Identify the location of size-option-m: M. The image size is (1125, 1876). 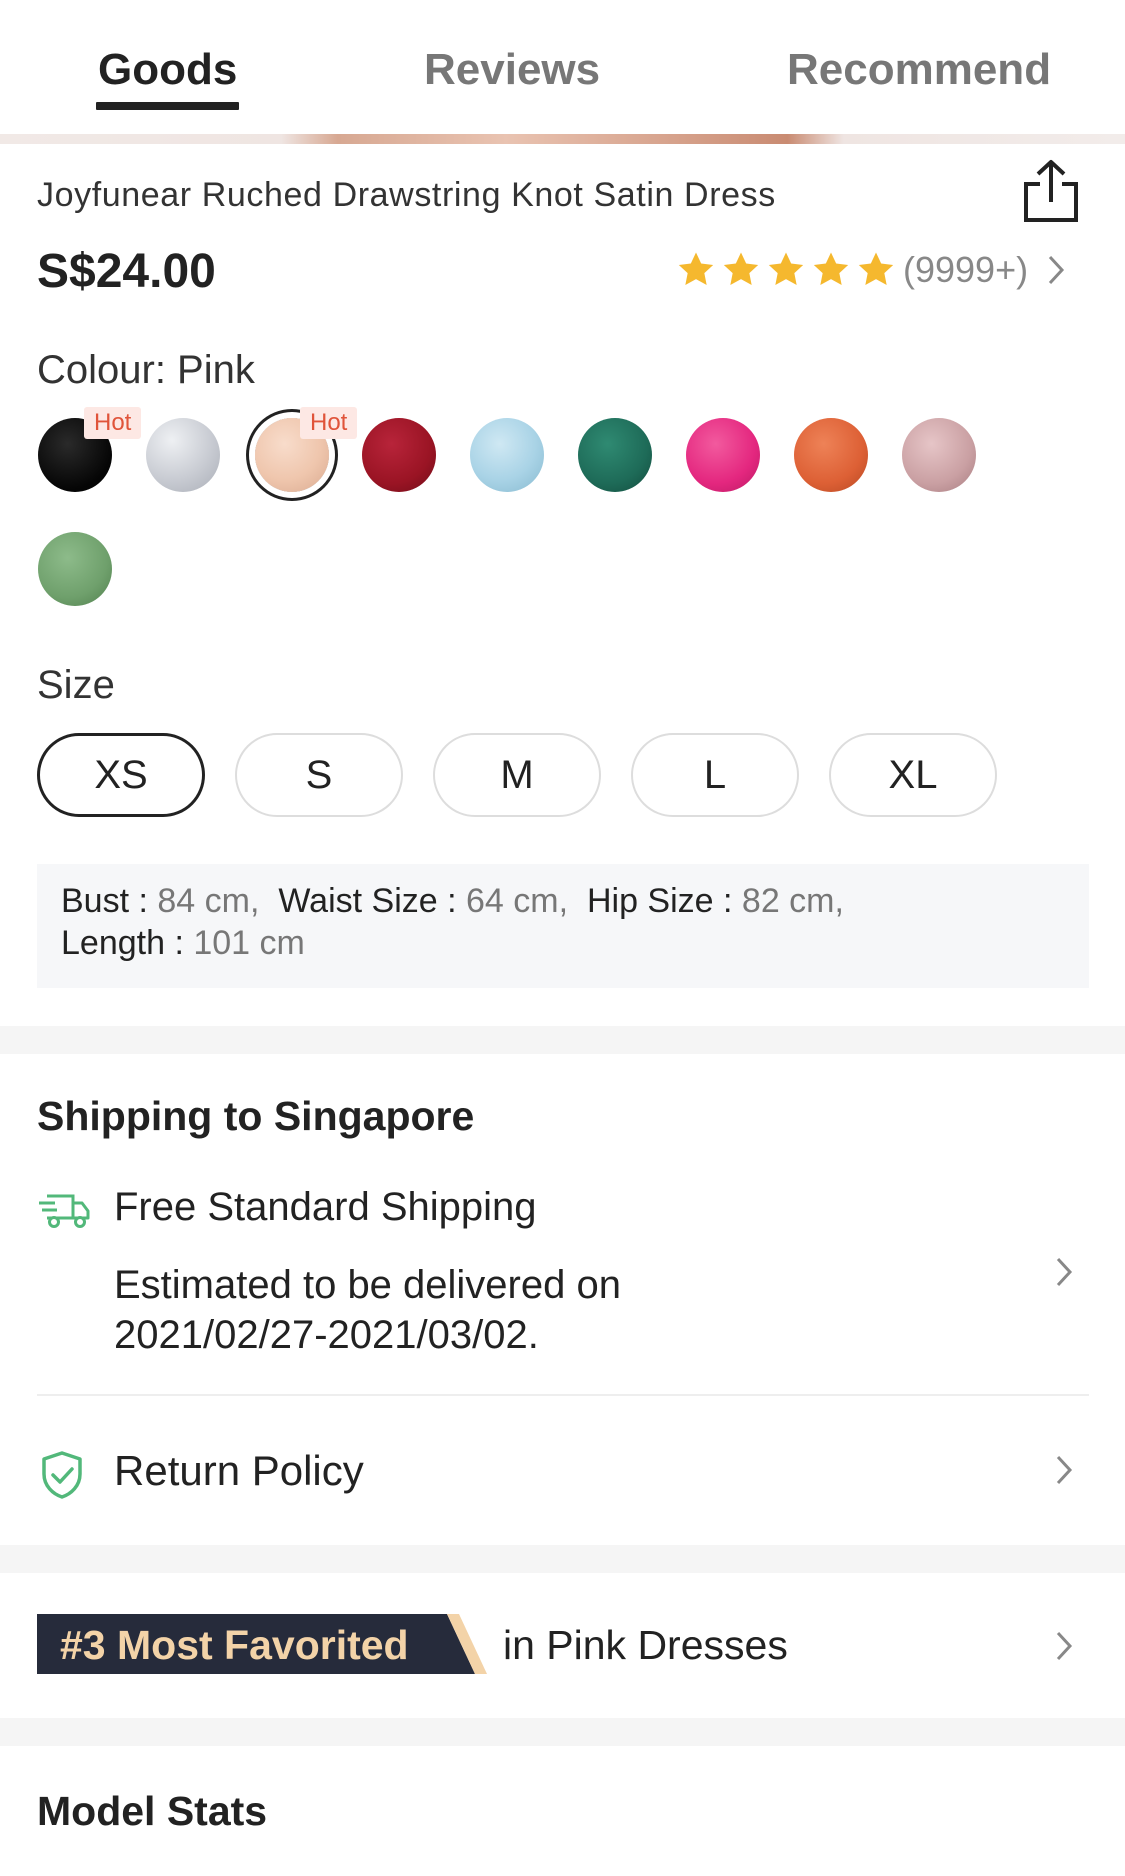
(517, 775).